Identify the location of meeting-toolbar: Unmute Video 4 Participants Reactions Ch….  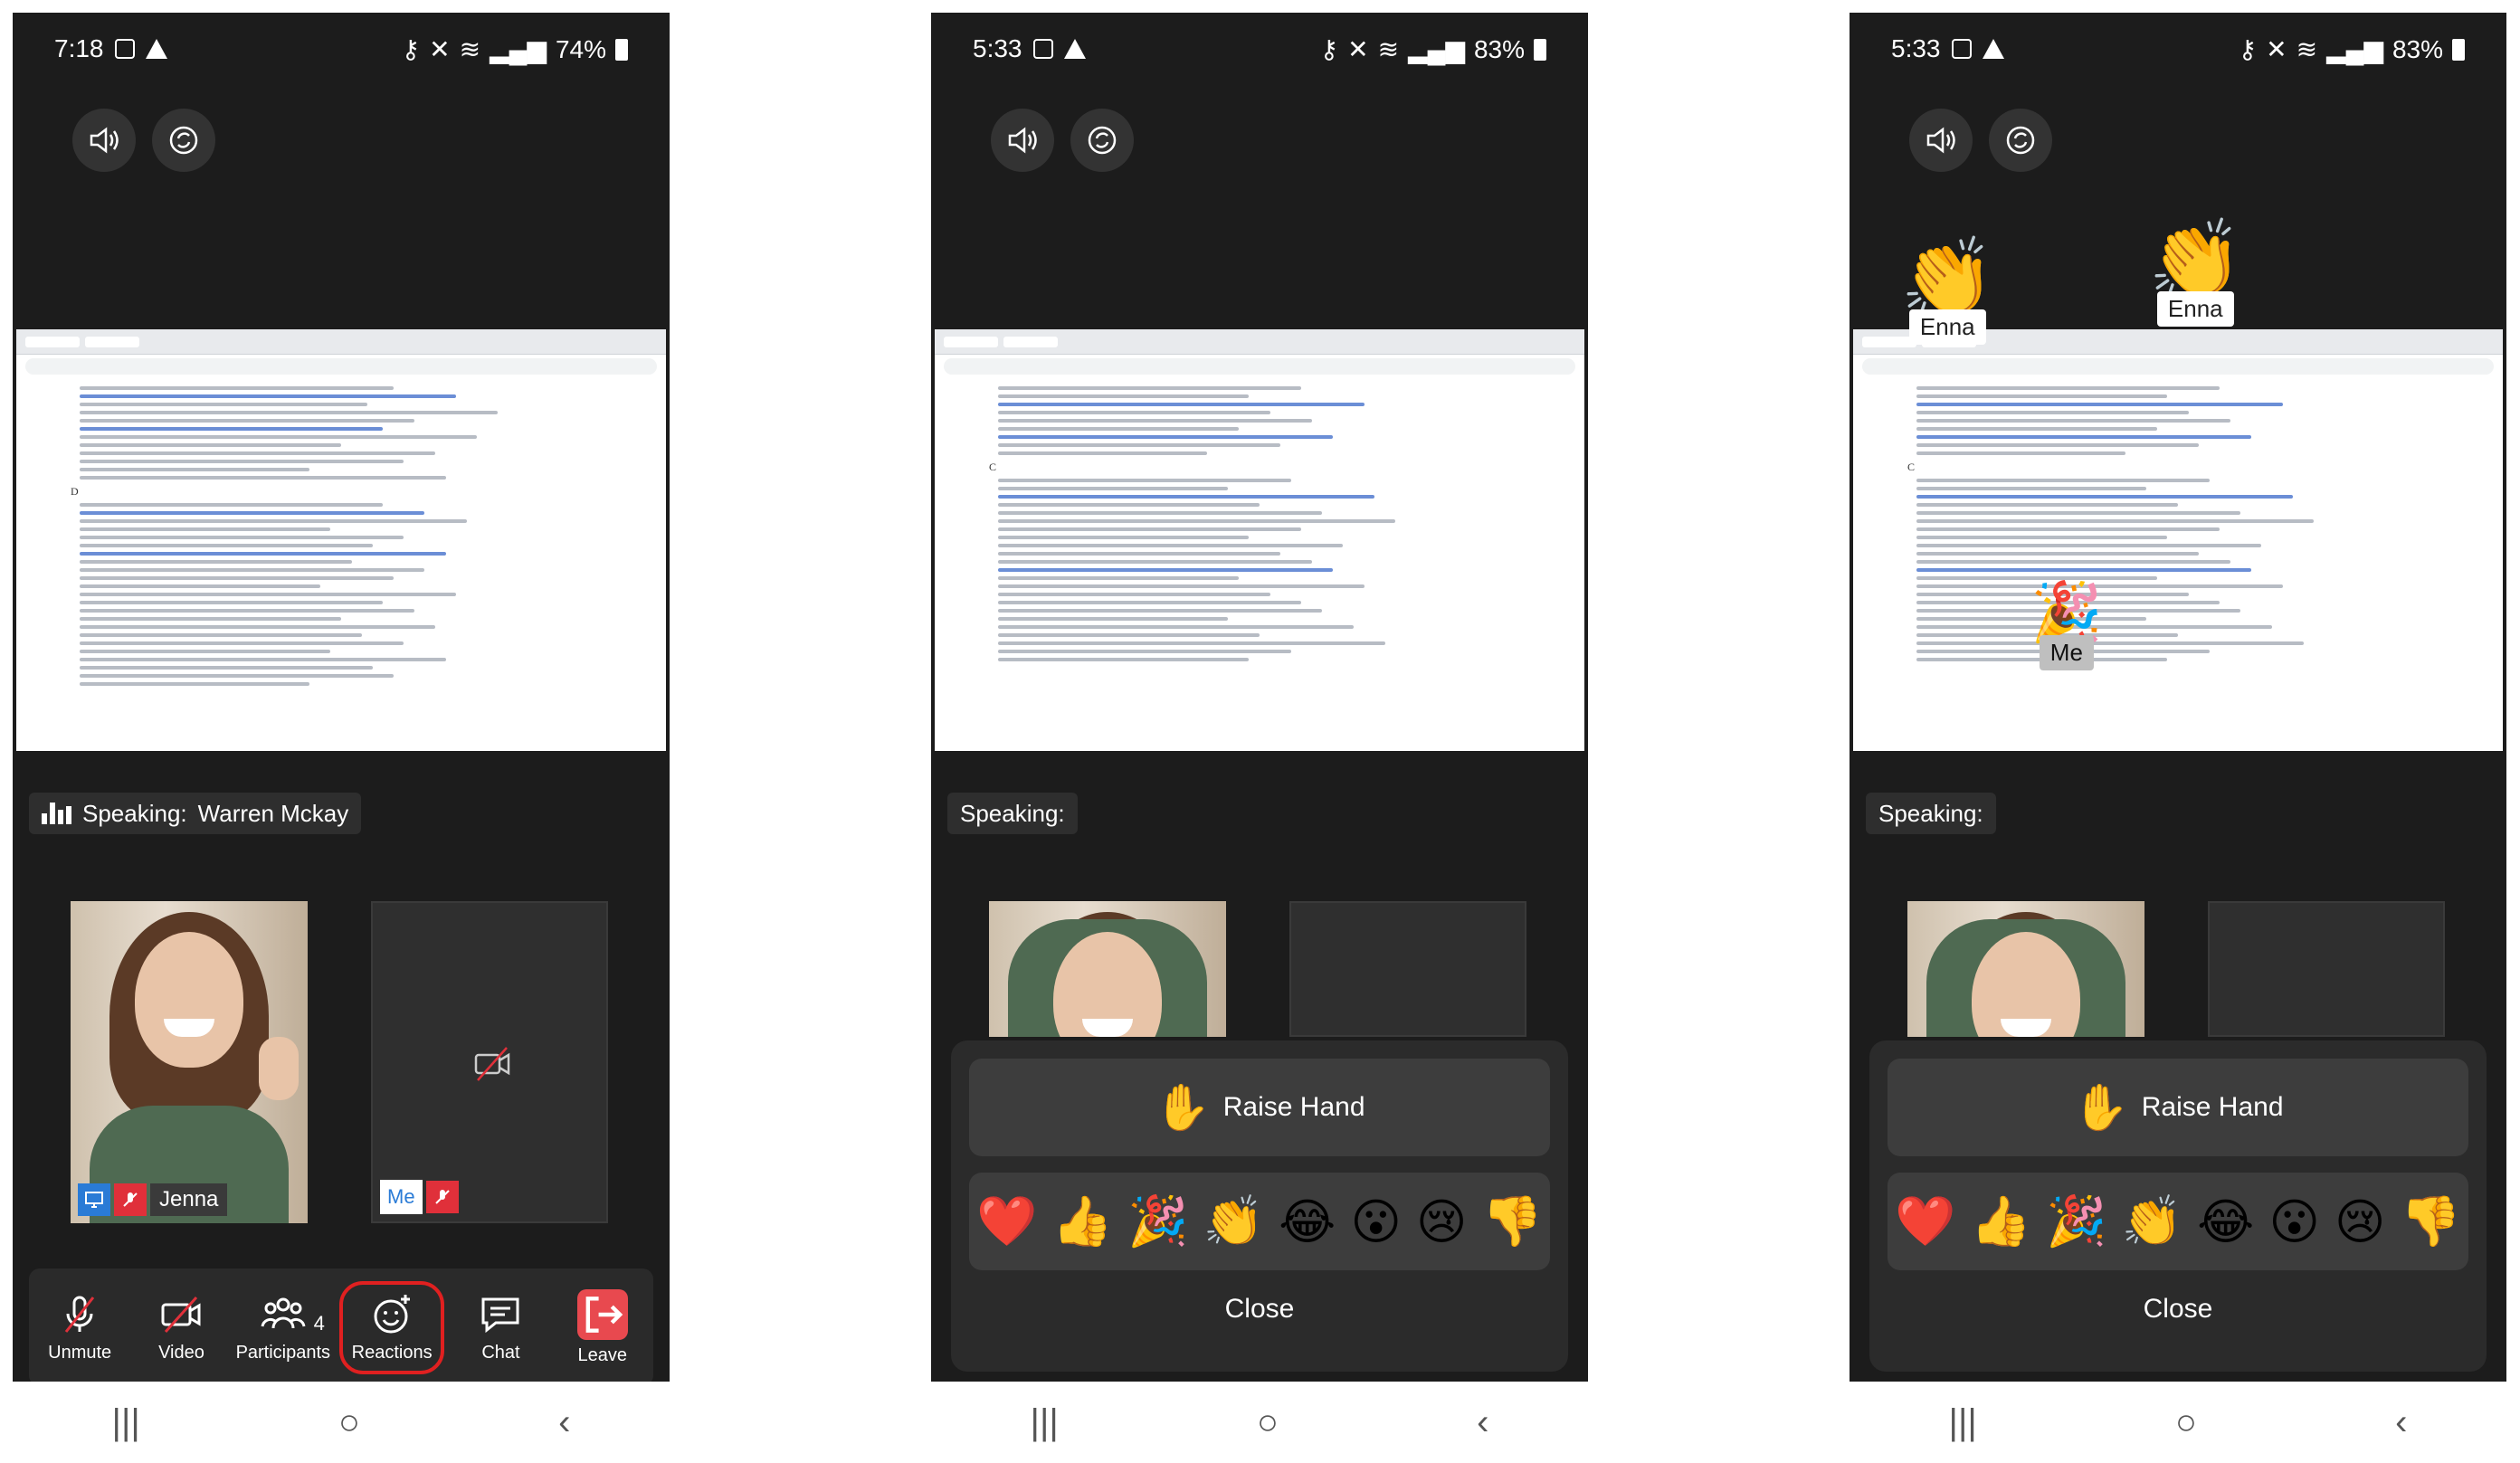
(341, 1327).